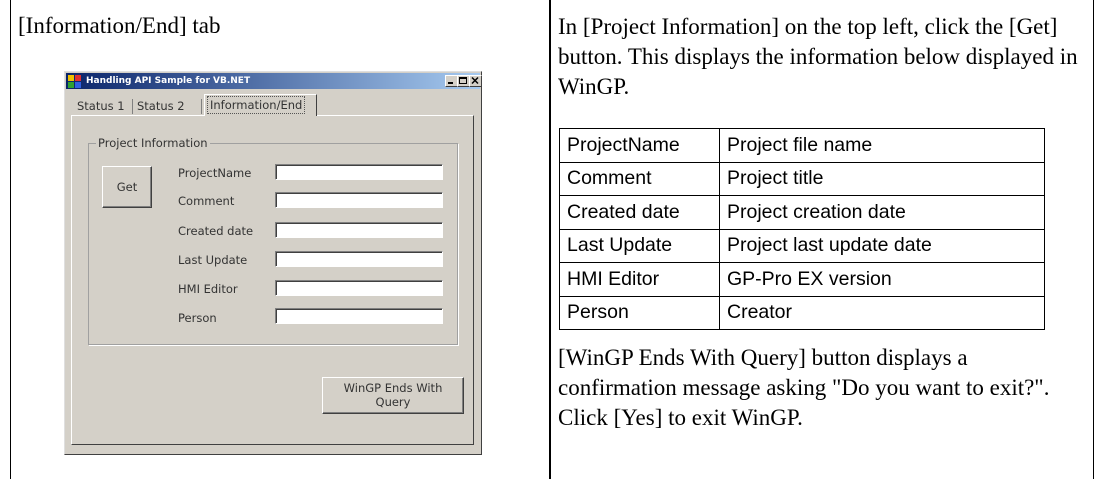 The image size is (1097, 479). Describe the element at coordinates (393, 388) in the screenshot. I see `exit-button-line-1: WinGP Ends With` at that location.